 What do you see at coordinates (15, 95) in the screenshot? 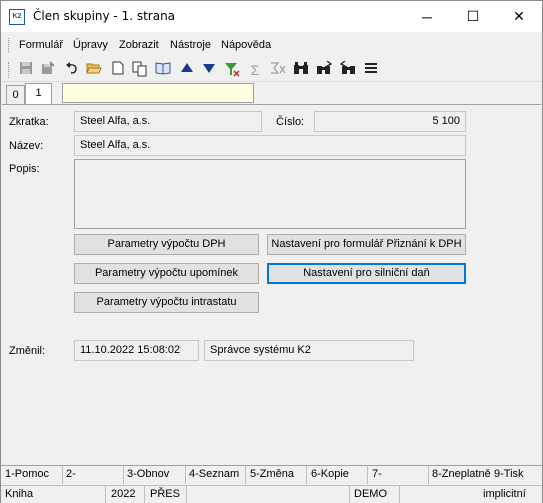
I see `tab-0: 0` at bounding box center [15, 95].